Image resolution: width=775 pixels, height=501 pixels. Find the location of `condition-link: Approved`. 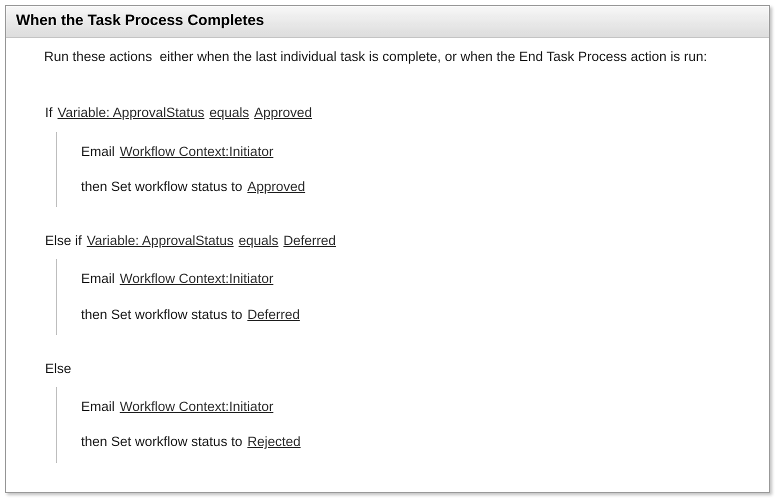

condition-link: Approved is located at coordinates (283, 113).